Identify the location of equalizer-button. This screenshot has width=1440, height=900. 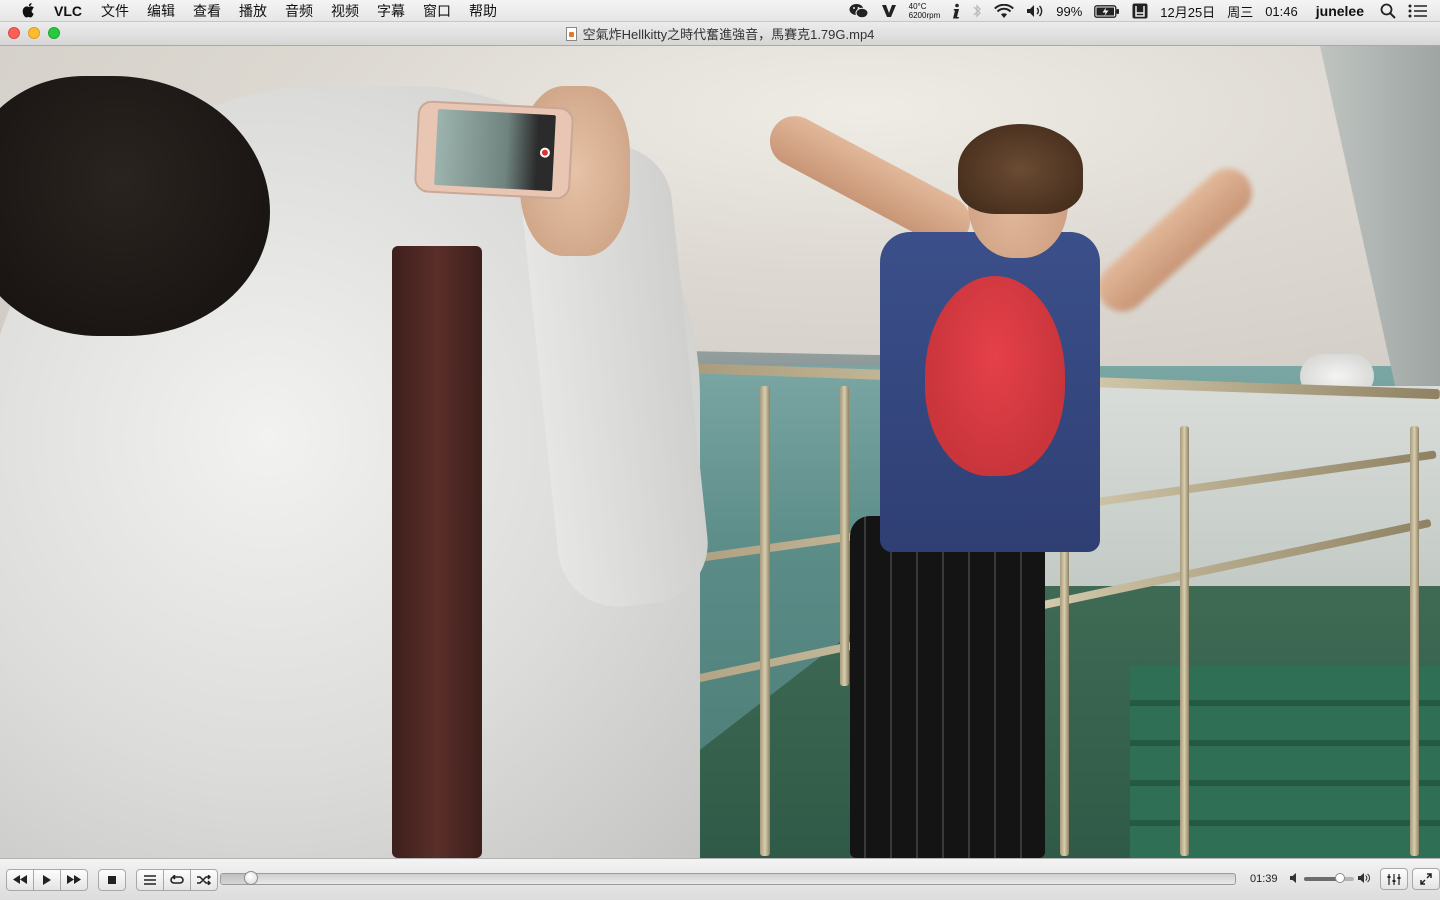
(1394, 879).